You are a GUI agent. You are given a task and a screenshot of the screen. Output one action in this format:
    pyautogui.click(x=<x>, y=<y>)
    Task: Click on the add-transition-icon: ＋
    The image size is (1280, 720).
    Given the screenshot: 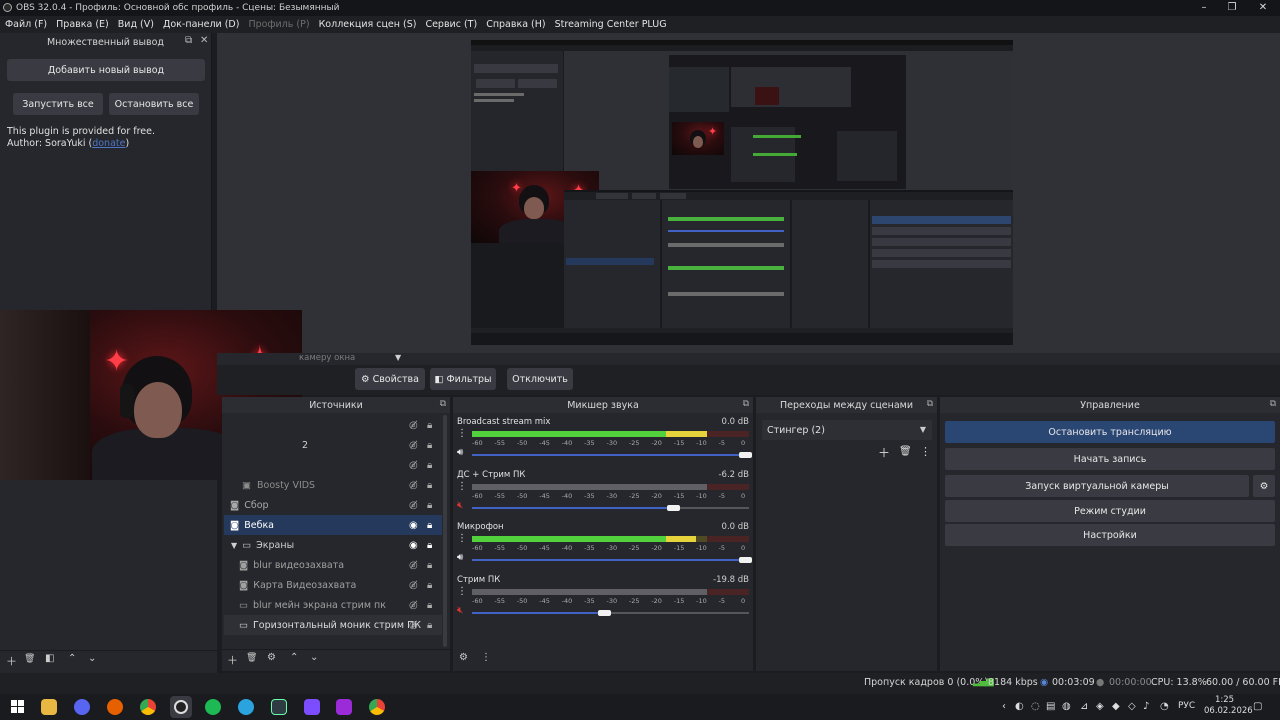 What is the action you would take?
    pyautogui.click(x=884, y=452)
    